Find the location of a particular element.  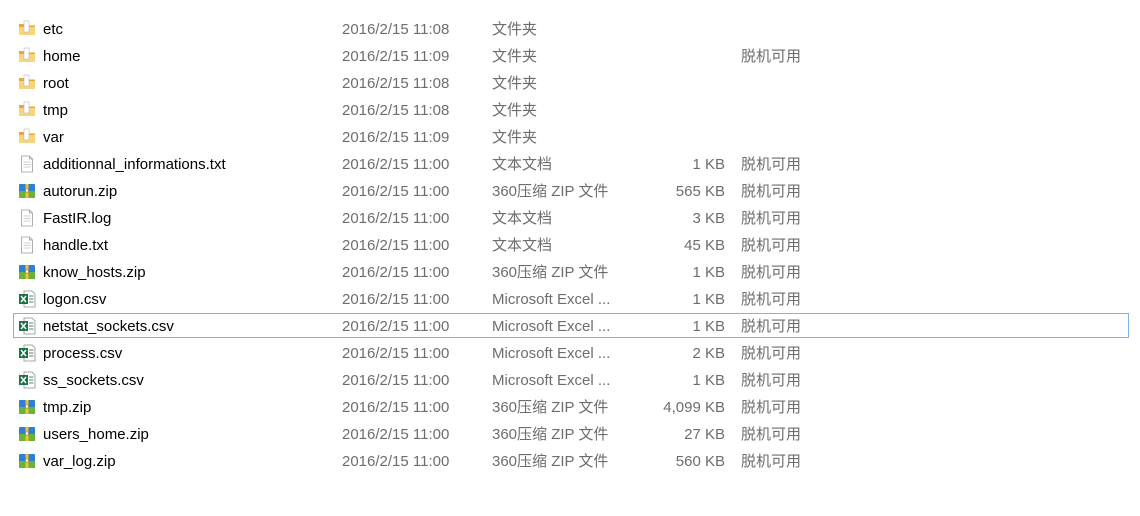

file-name: var_log.zip is located at coordinates (79, 461).